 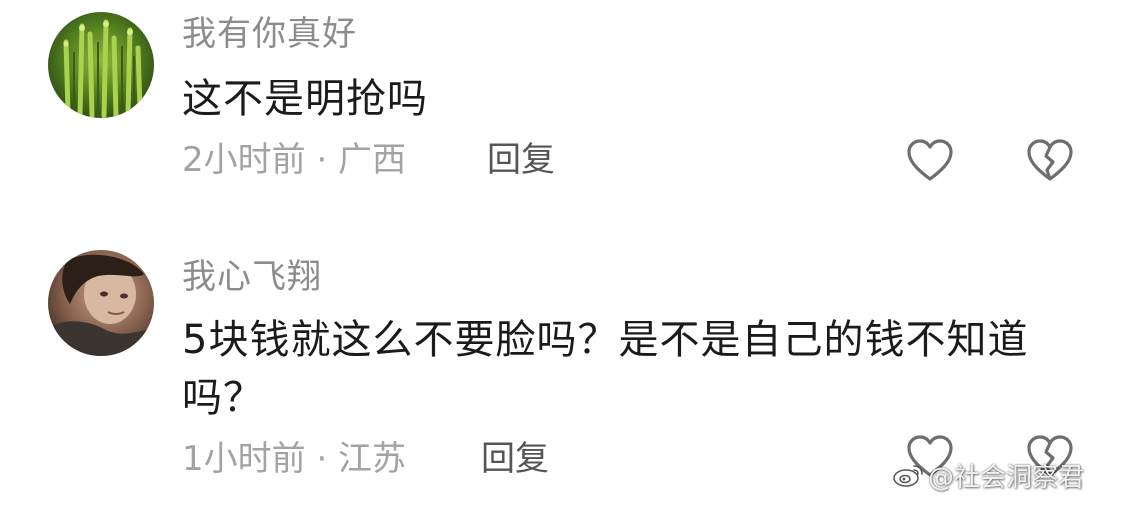 I want to click on watermark-text: @社会洞察君, so click(x=1006, y=477).